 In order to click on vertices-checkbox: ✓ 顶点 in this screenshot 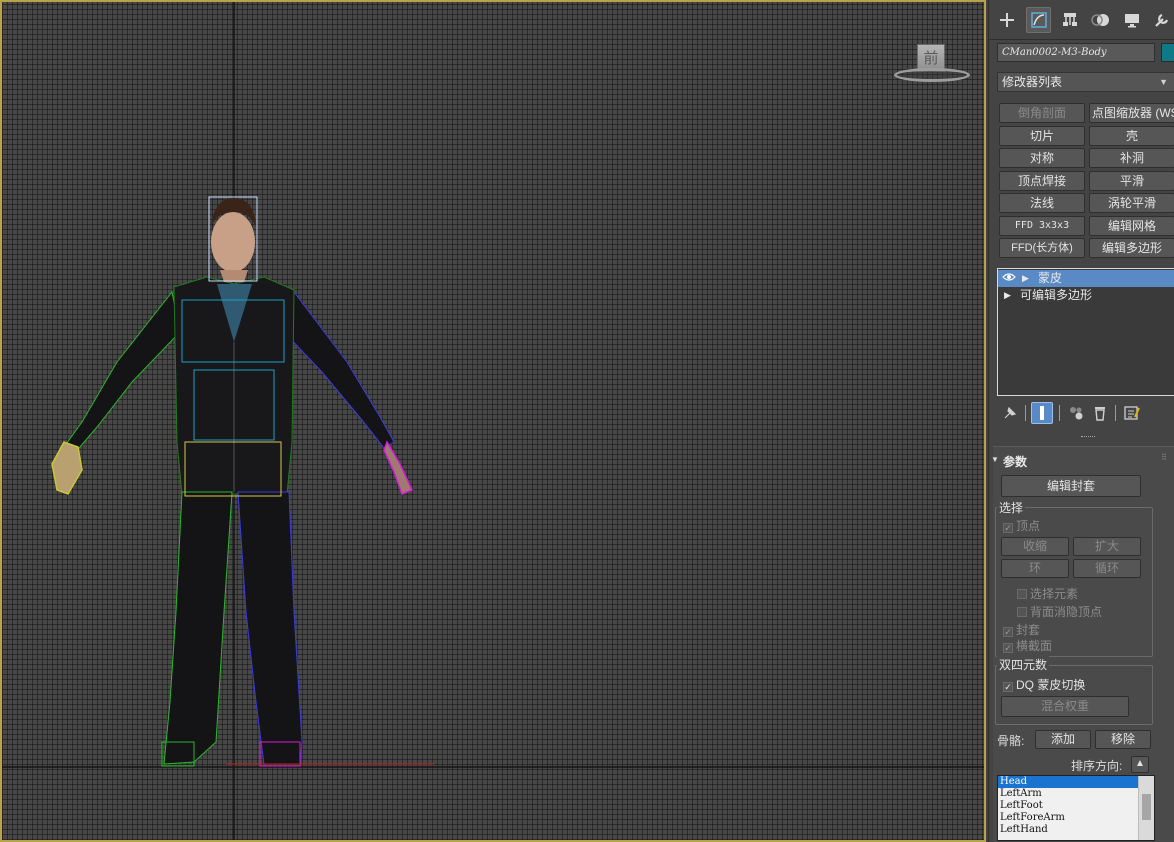, I will do `click(1021, 525)`.